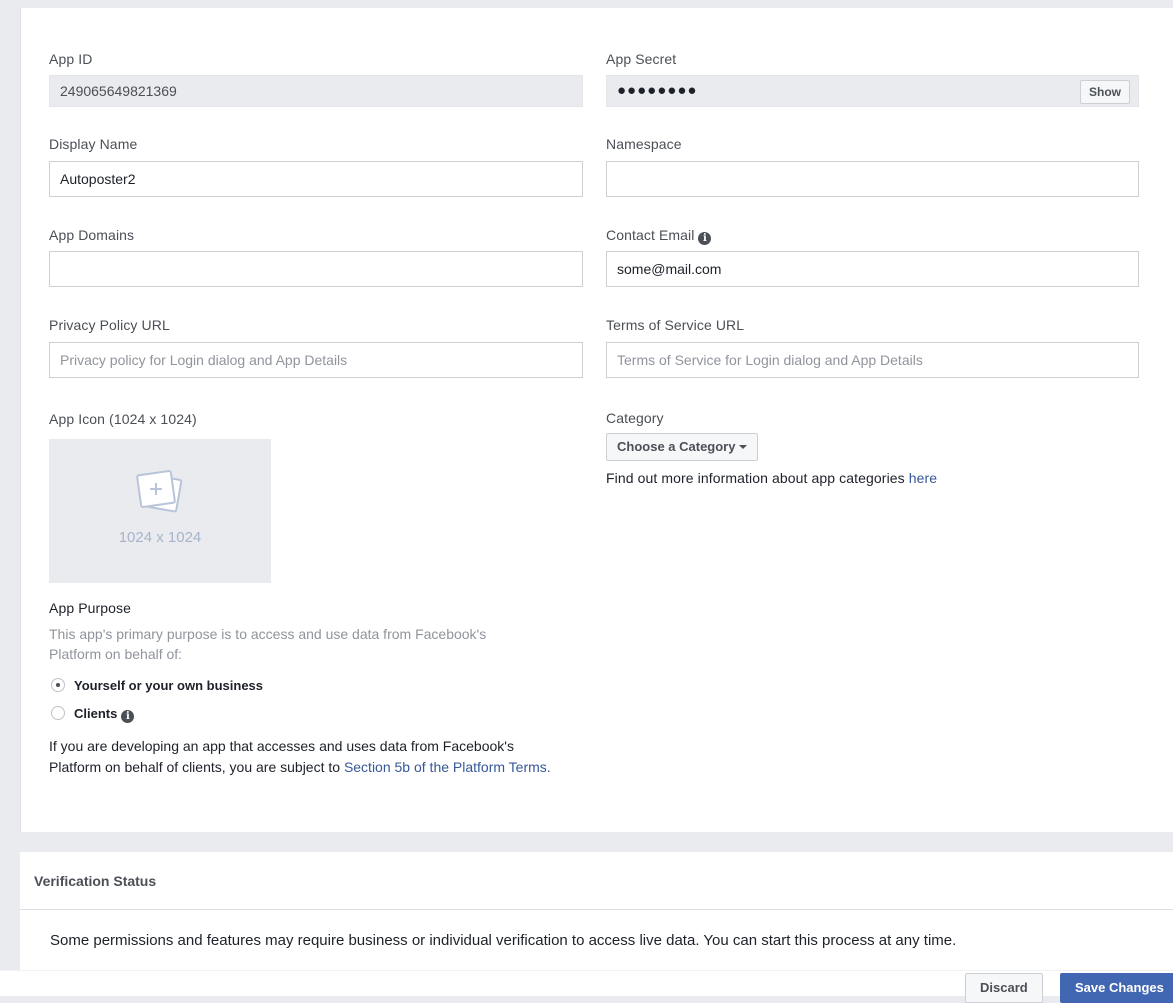 This screenshot has height=1003, width=1173. Describe the element at coordinates (586, 4) in the screenshot. I see `top-strip` at that location.